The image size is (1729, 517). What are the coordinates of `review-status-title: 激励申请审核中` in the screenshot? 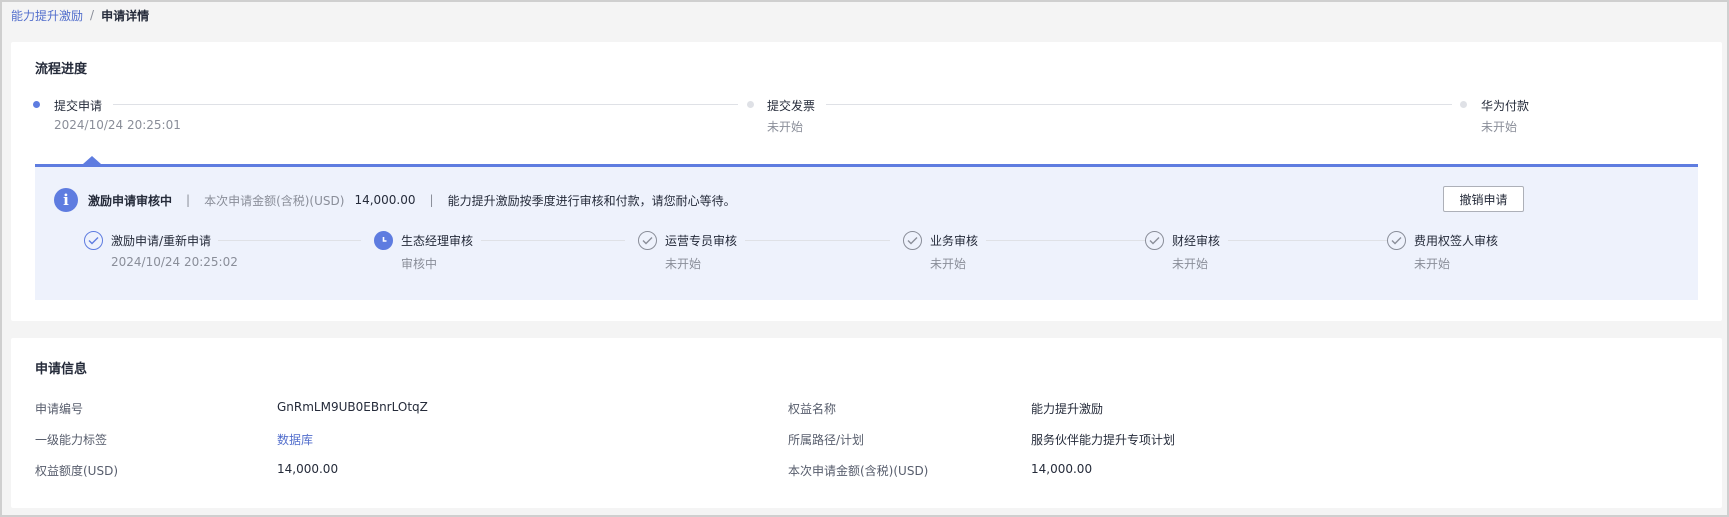 It's located at (130, 200).